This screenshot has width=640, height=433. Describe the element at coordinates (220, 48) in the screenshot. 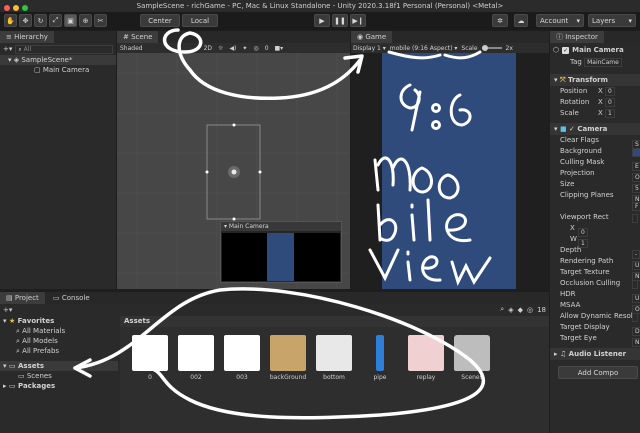

I see `lighting-icon: ☼` at that location.